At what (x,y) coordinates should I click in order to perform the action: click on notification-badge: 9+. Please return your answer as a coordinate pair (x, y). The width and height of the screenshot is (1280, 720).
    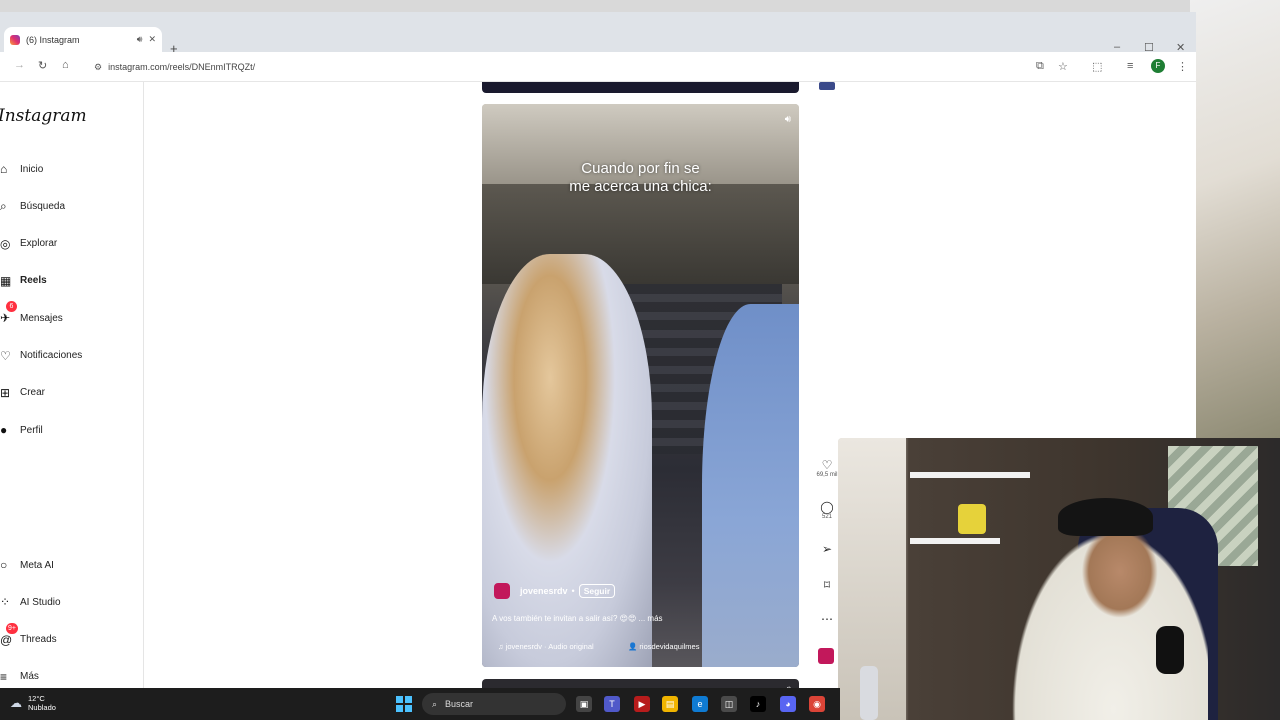
    Looking at the image, I should click on (12, 628).